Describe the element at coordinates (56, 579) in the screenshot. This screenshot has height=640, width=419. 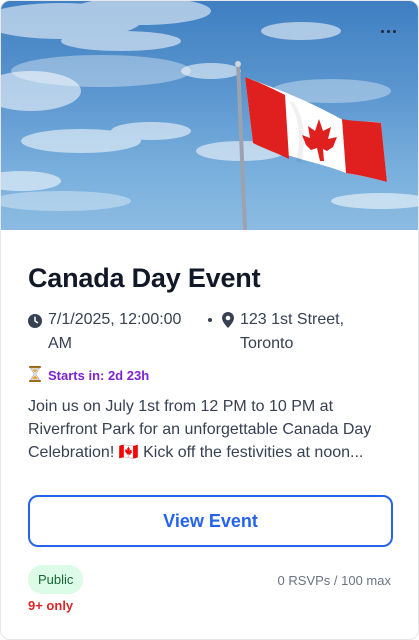
I see `visibility-badge: Public` at that location.